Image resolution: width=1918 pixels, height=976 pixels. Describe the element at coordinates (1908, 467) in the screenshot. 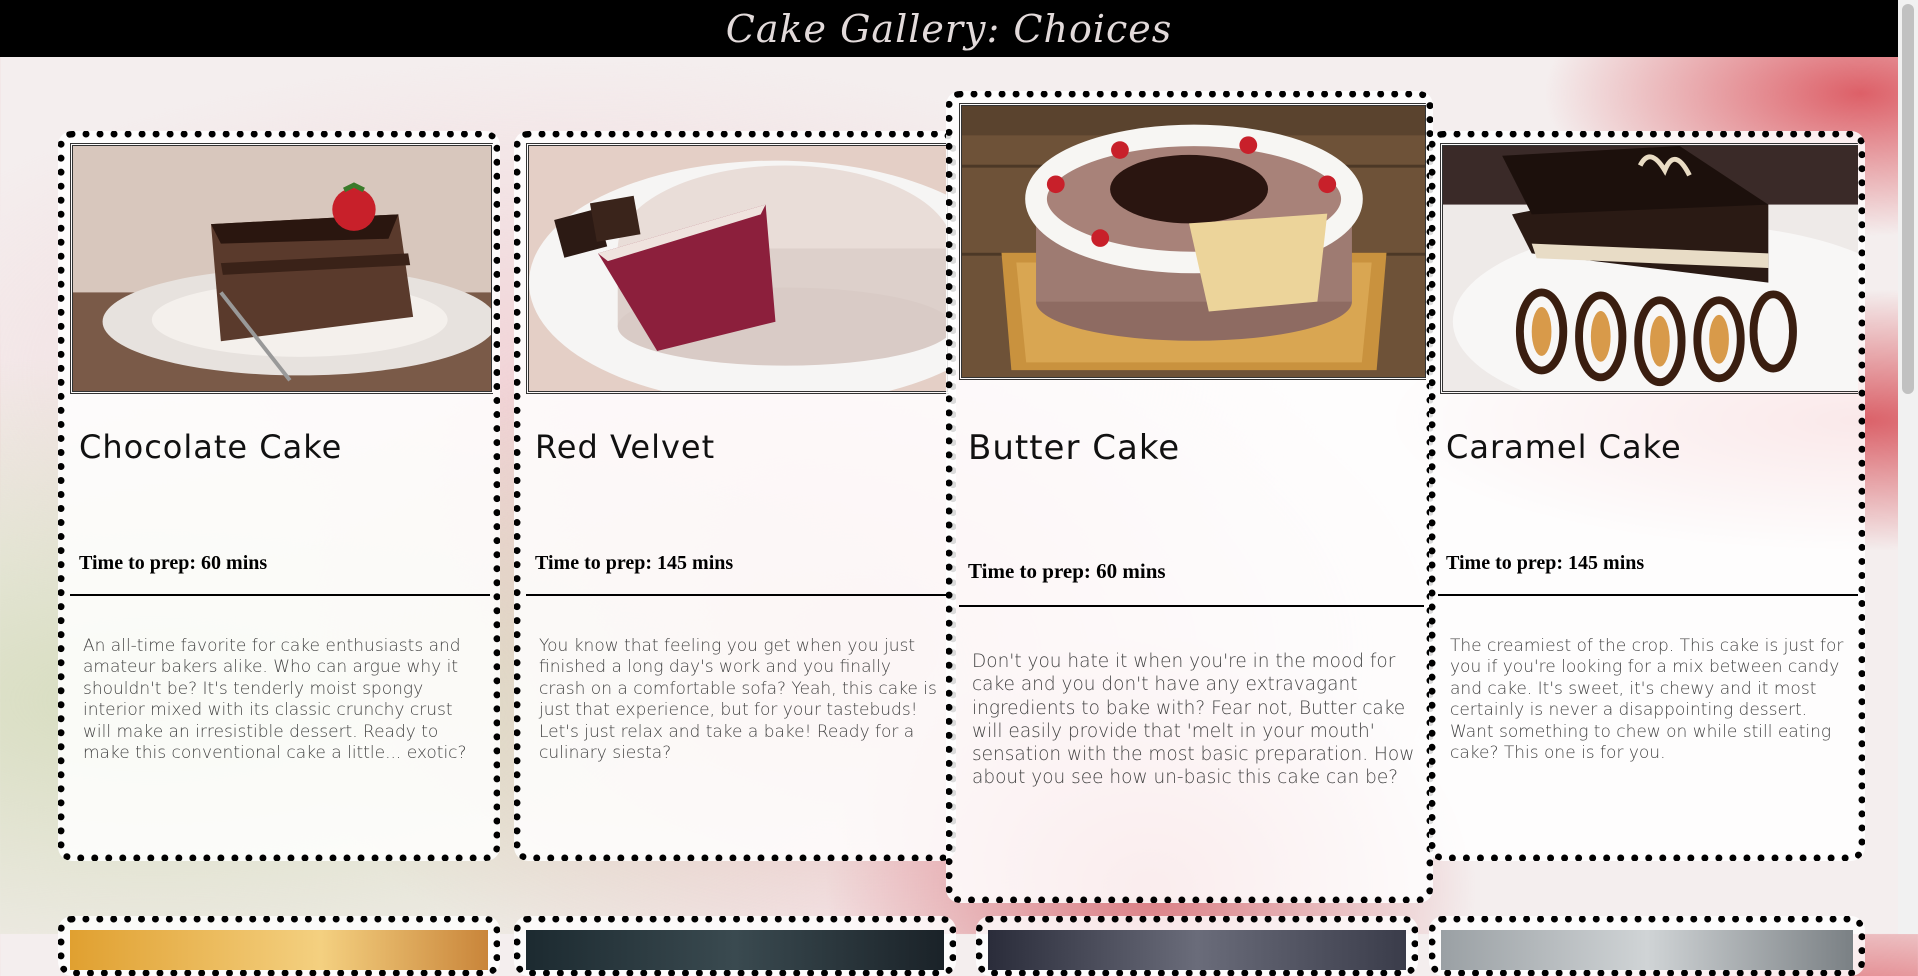

I see `page-scrollbar` at that location.